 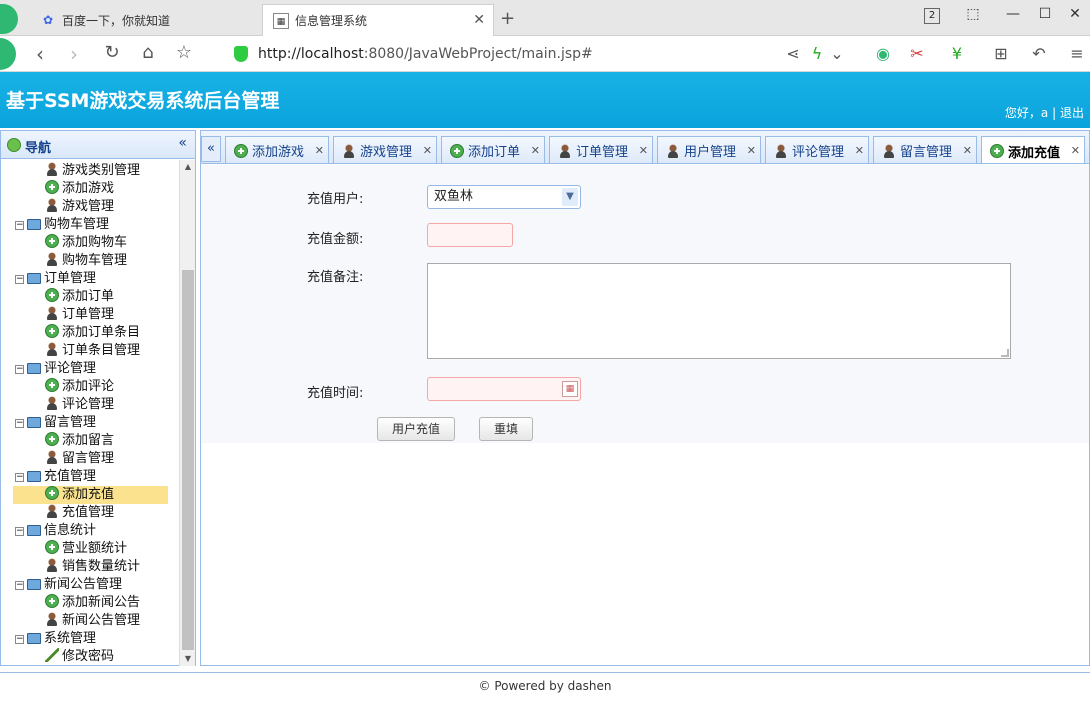 I want to click on home-icon: ⌂, so click(x=148, y=52).